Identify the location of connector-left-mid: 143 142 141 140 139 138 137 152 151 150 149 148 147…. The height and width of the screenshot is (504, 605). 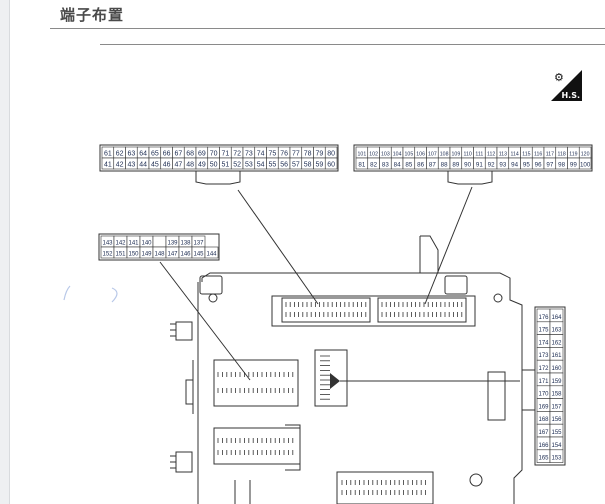
(159, 247).